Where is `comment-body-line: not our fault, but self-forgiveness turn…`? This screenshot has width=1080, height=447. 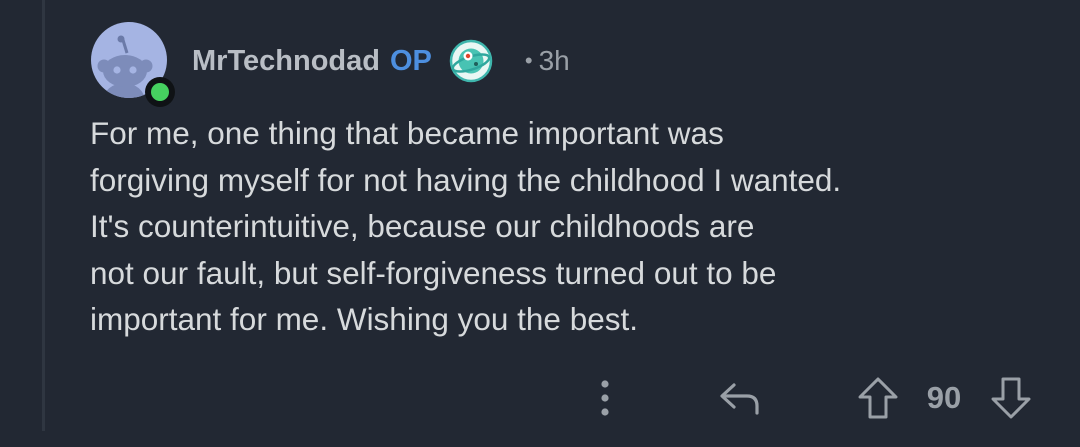
comment-body-line: not our fault, but self-forgiveness turn… is located at coordinates (433, 272).